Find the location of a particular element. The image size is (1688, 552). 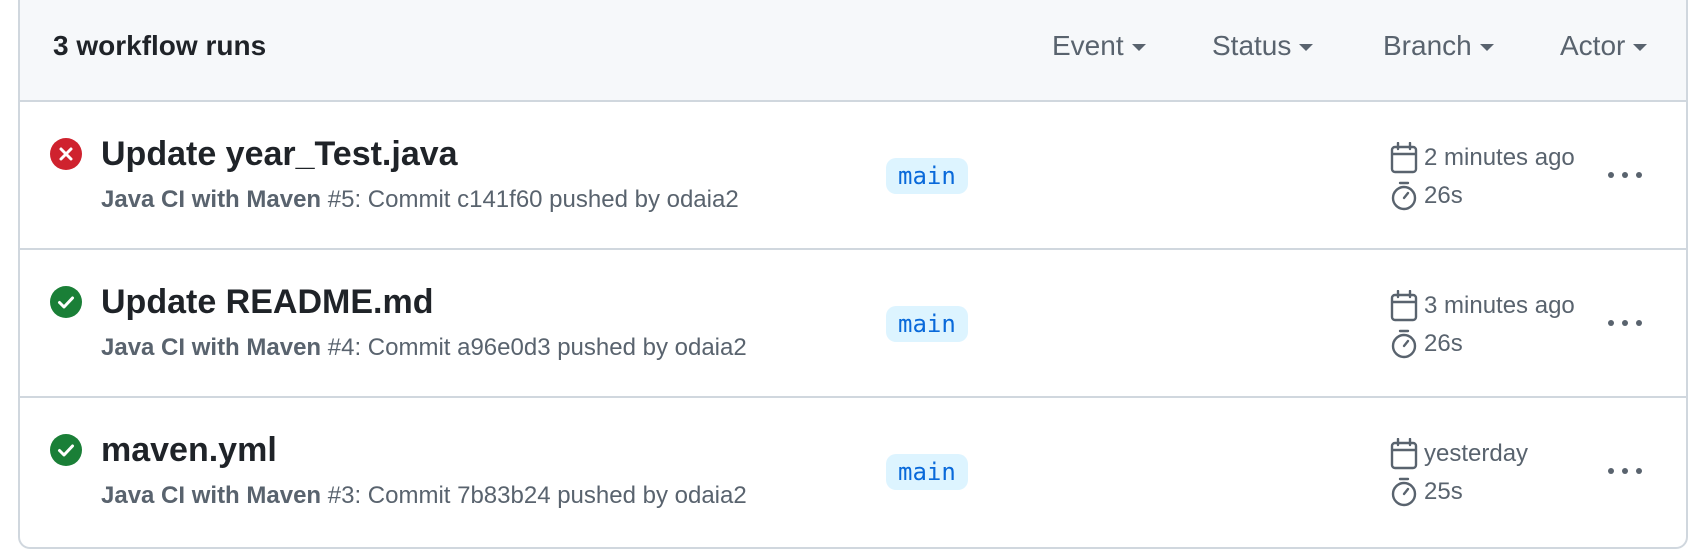

actor-filter-button: Actor is located at coordinates (1604, 46).